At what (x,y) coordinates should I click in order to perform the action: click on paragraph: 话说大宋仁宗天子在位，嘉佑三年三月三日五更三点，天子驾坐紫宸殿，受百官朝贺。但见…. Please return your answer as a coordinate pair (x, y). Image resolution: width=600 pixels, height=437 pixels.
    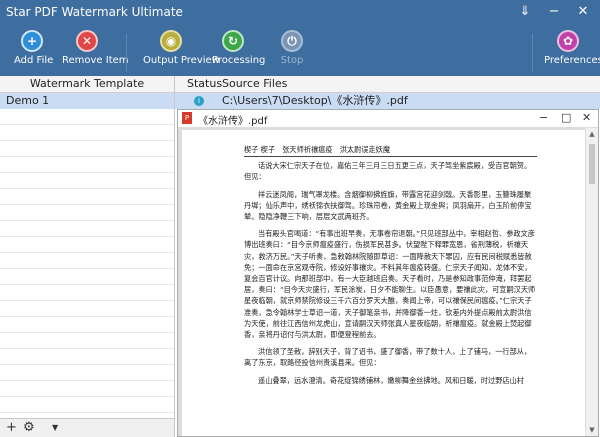
    Looking at the image, I should click on (388, 171).